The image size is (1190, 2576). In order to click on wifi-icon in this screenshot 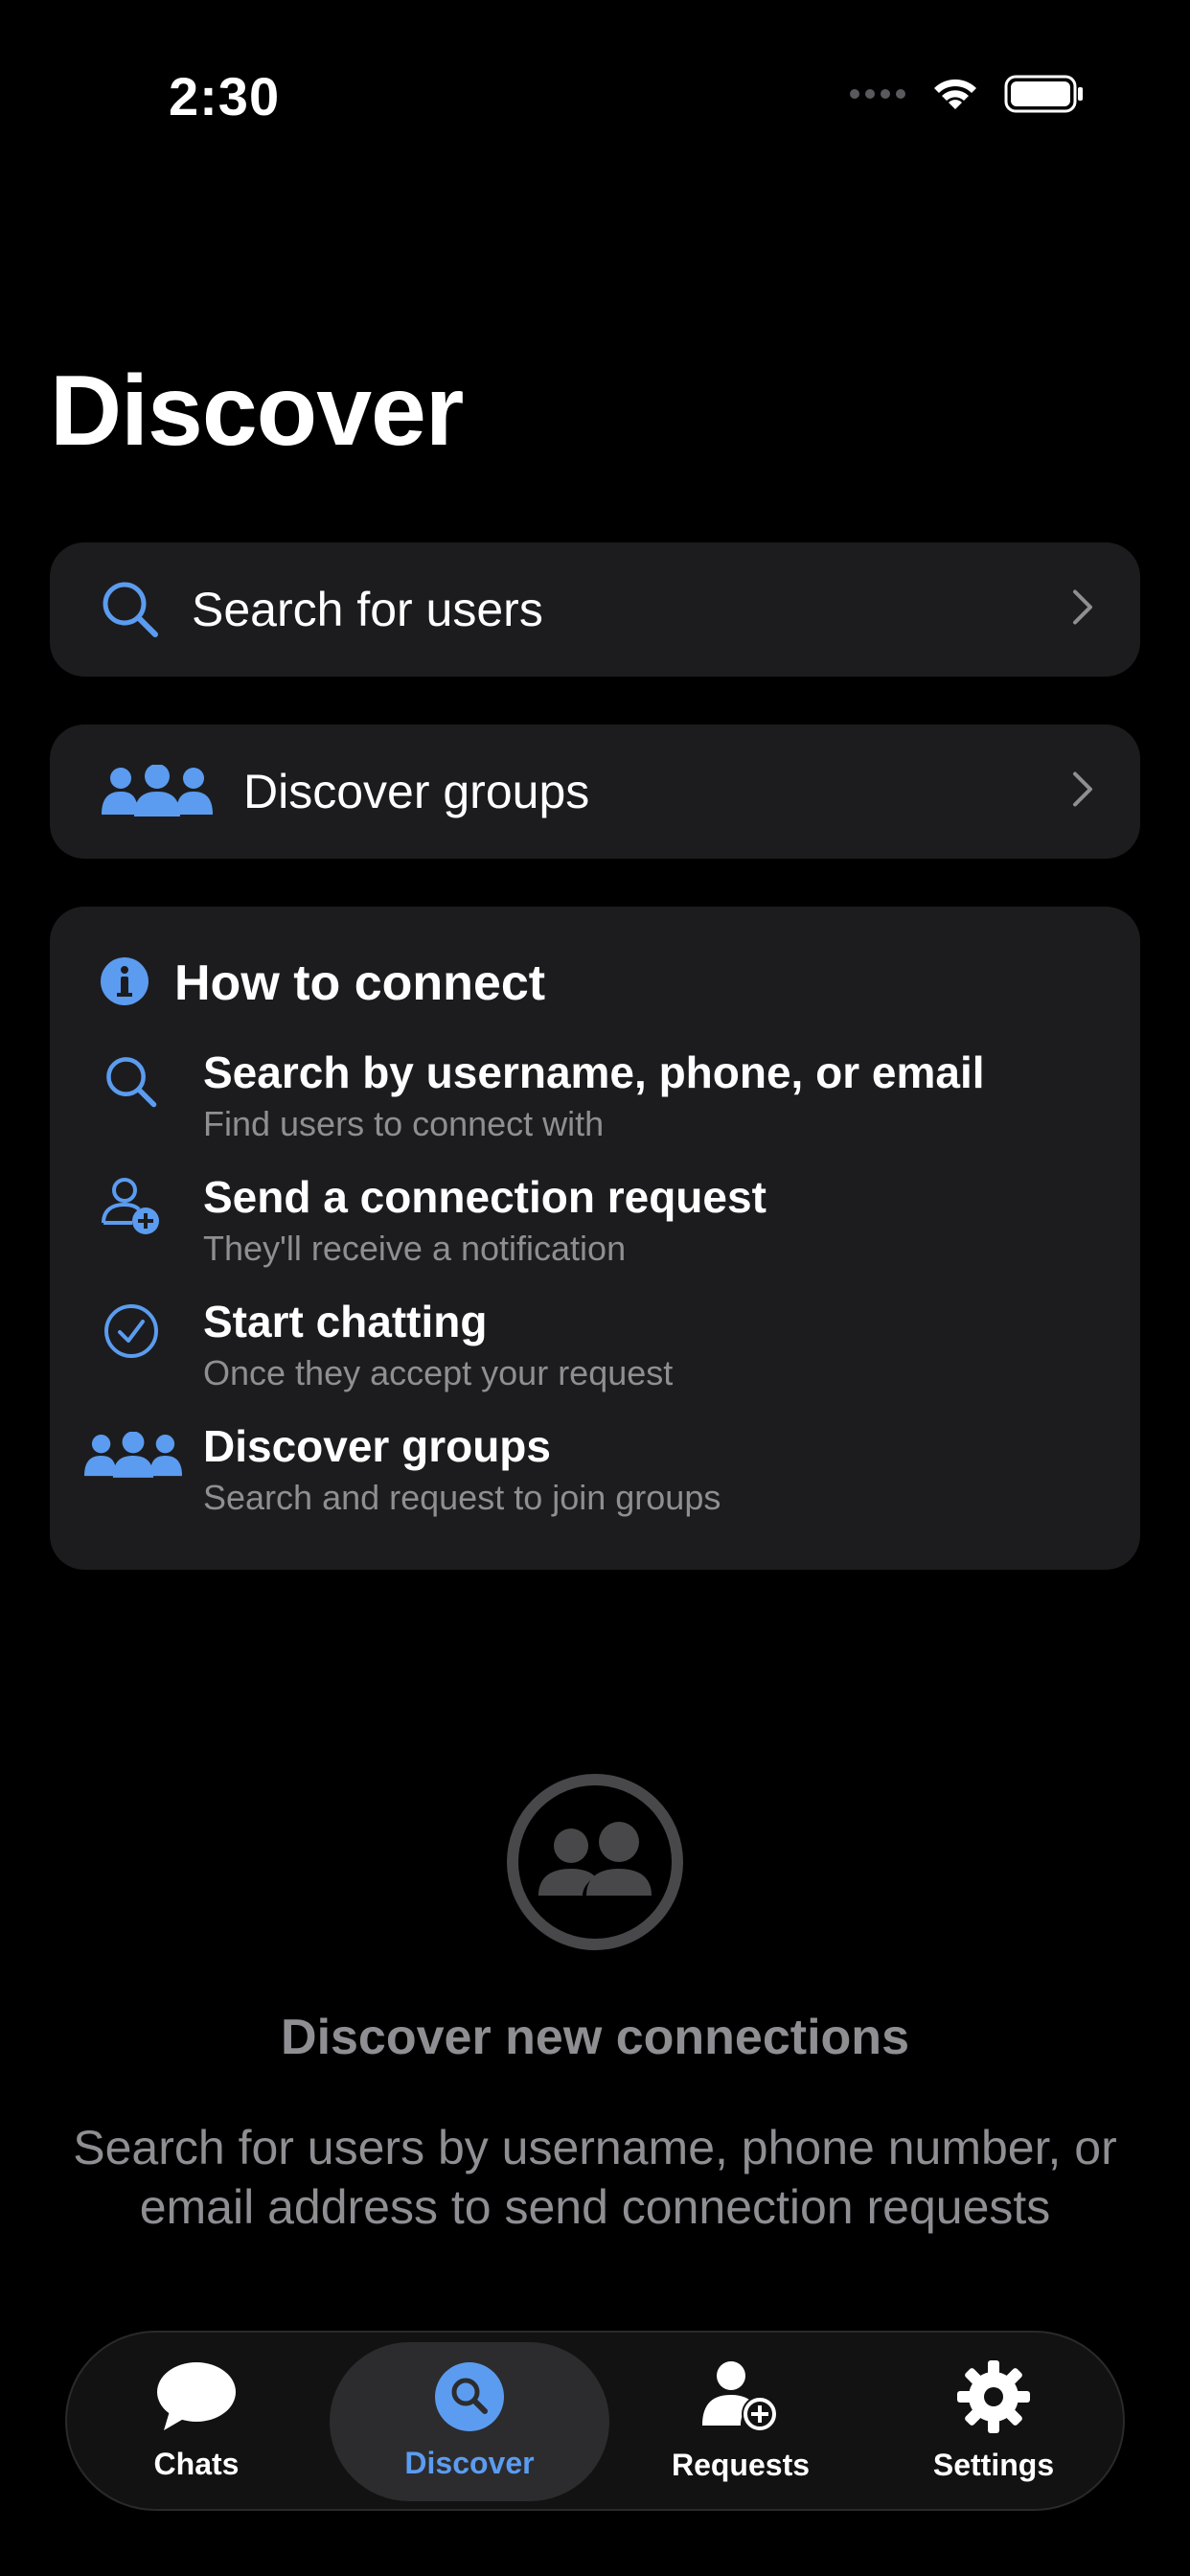, I will do `click(955, 94)`.